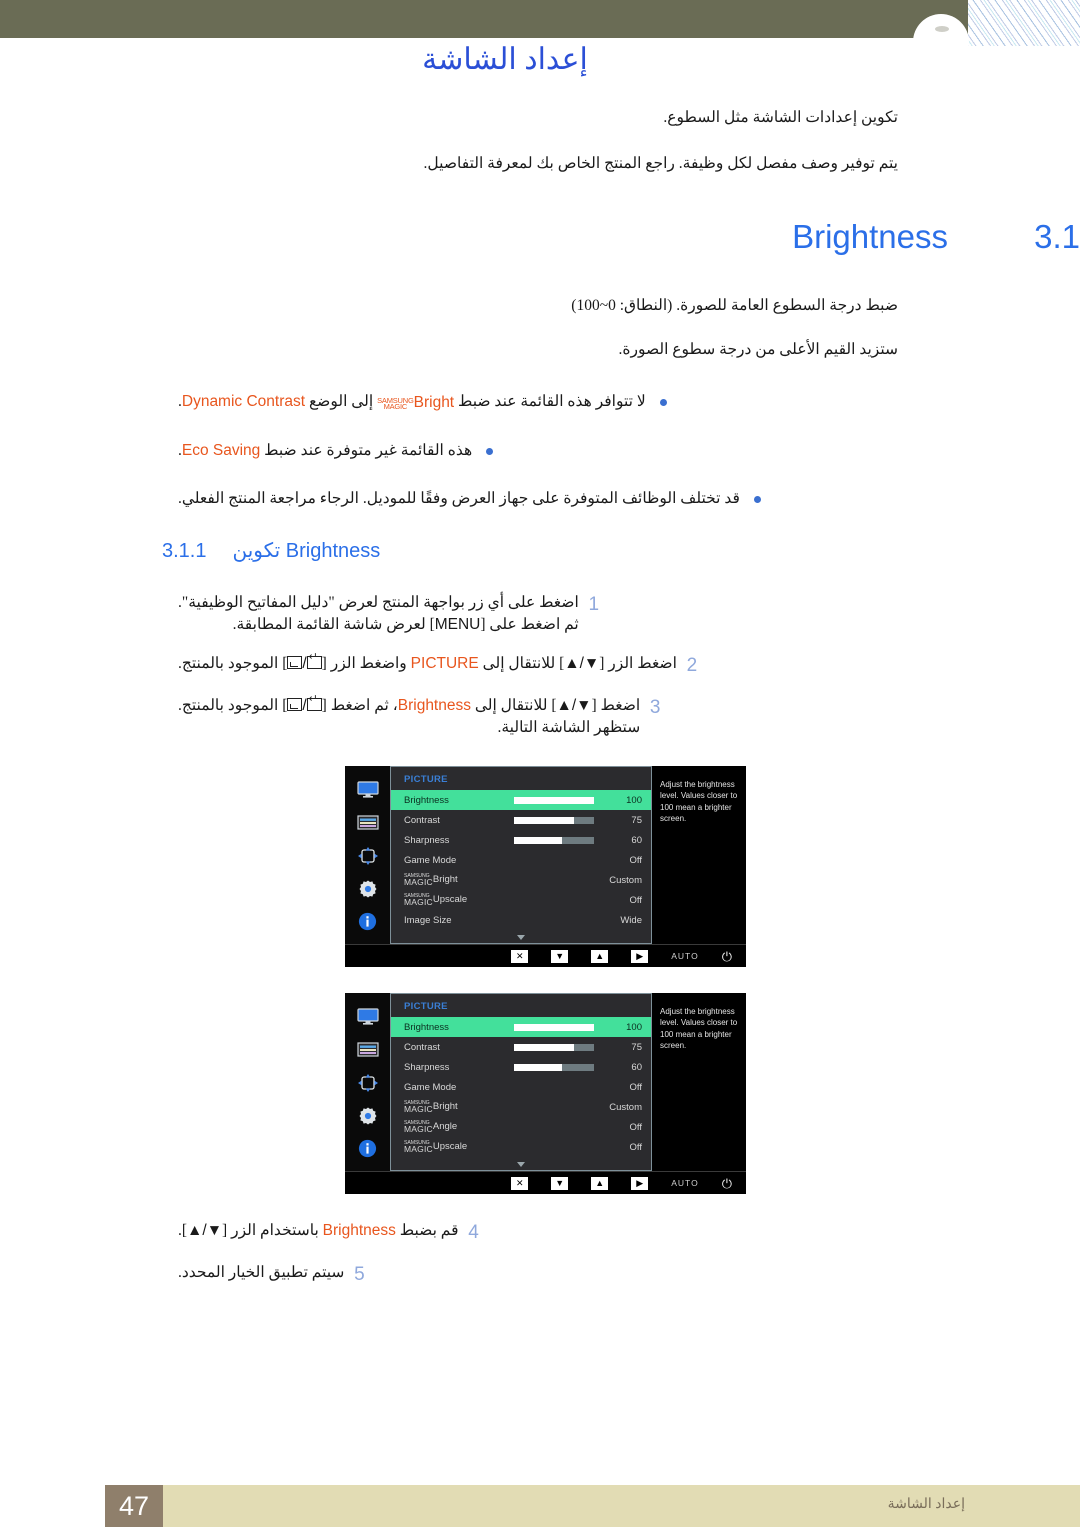  Describe the element at coordinates (521, 1127) in the screenshot. I see `osd-row-magic-angle: SAMSUNG MAGIC Angle Off` at that location.